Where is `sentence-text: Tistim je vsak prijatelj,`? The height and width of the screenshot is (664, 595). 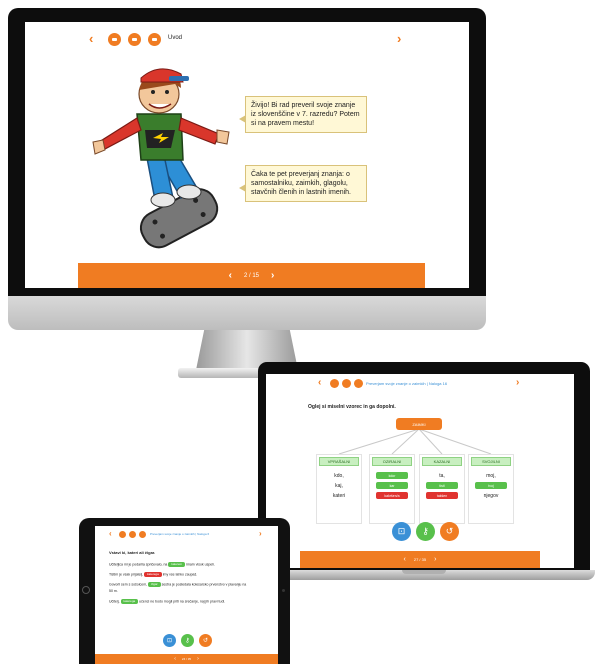 sentence-text: Tistim je vsak prijatelj, is located at coordinates (126, 574).